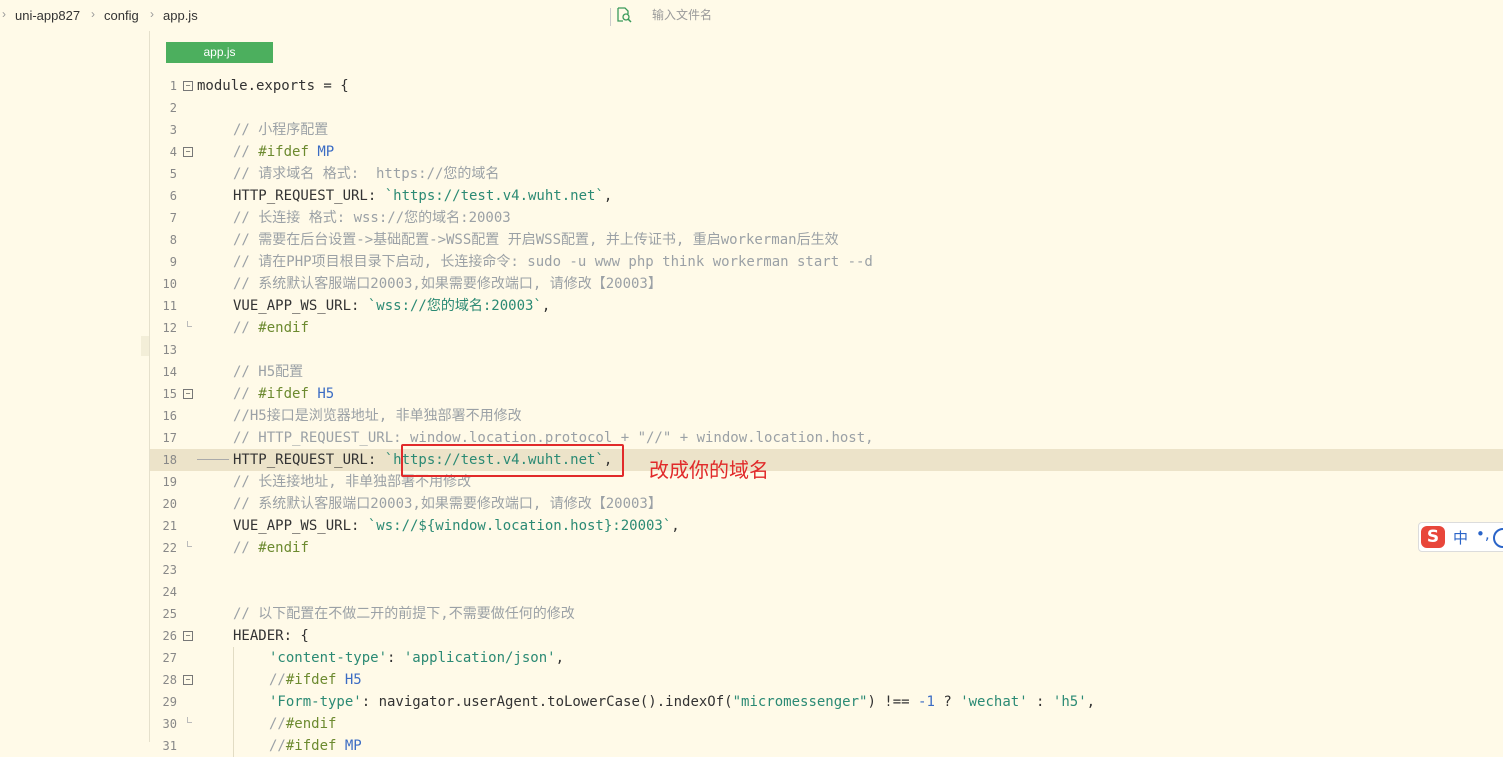 The width and height of the screenshot is (1503, 757). I want to click on line-number: 6, so click(173, 196).